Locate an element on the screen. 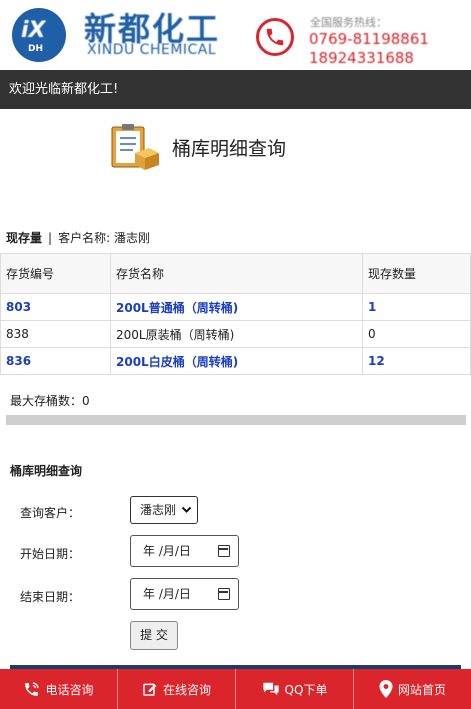  cell-name: 200L普通桶（周转桶) is located at coordinates (236, 307).